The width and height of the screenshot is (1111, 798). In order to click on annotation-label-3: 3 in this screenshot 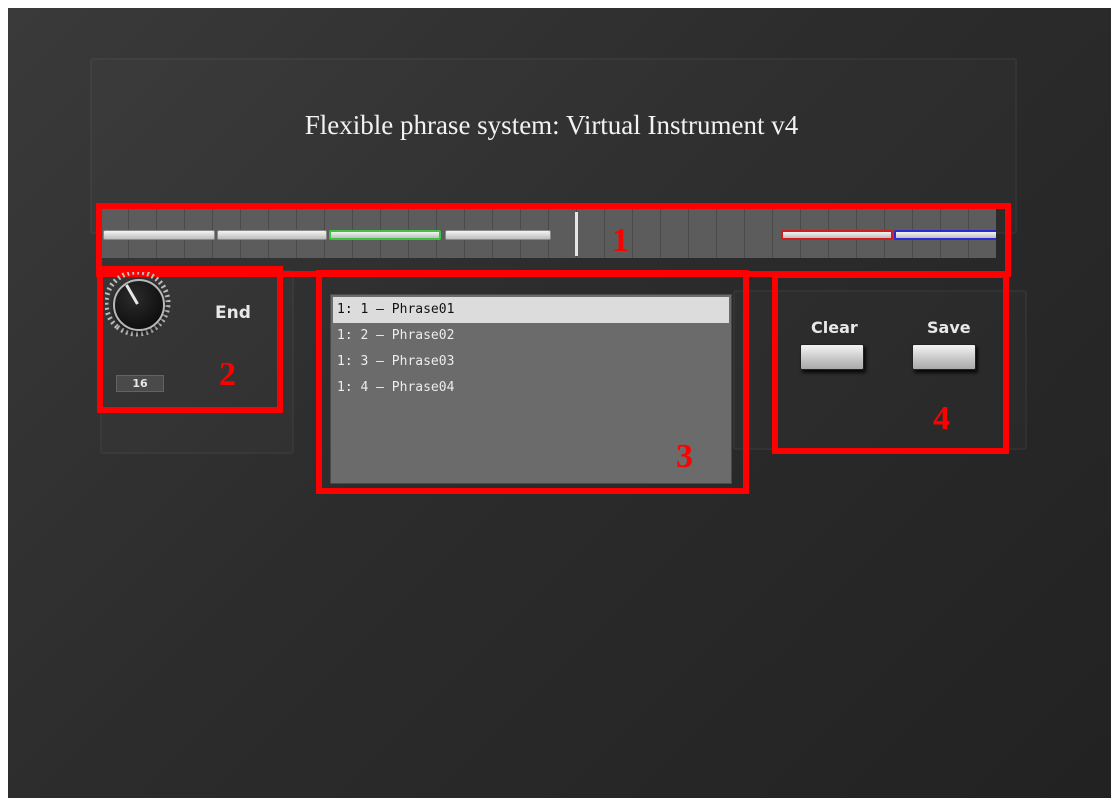, I will do `click(684, 456)`.